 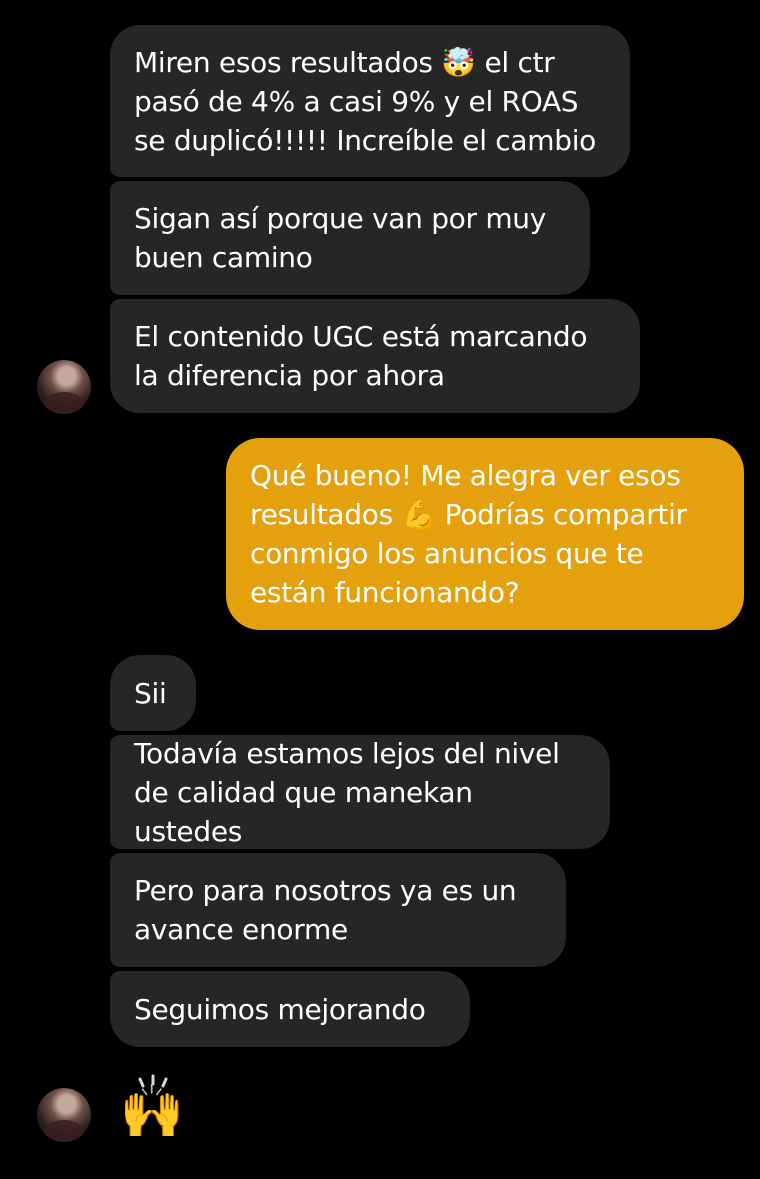 What do you see at coordinates (150, 693) in the screenshot?
I see `message-text: Sii` at bounding box center [150, 693].